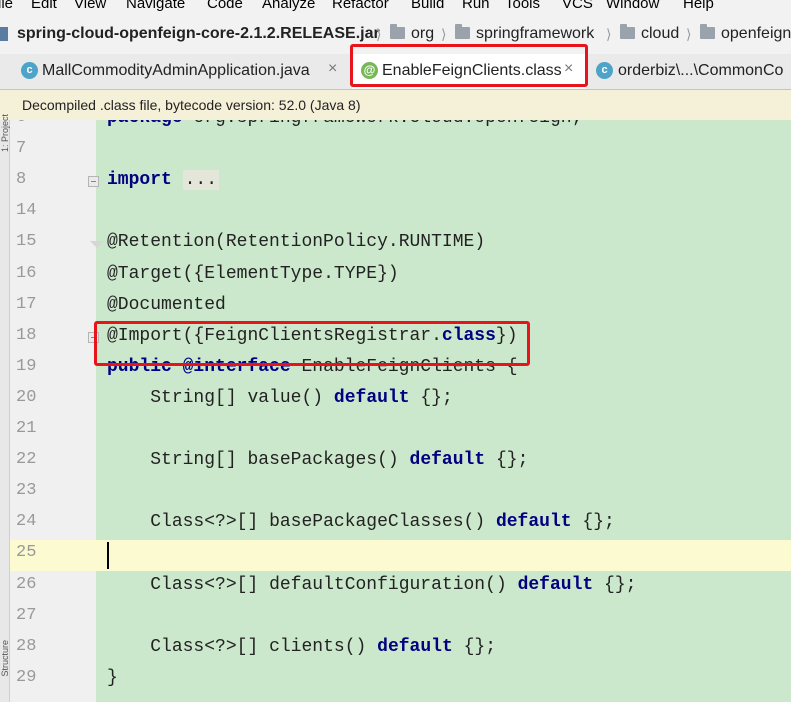 This screenshot has height=702, width=791. Describe the element at coordinates (26, 273) in the screenshot. I see `line-number: 16` at that location.